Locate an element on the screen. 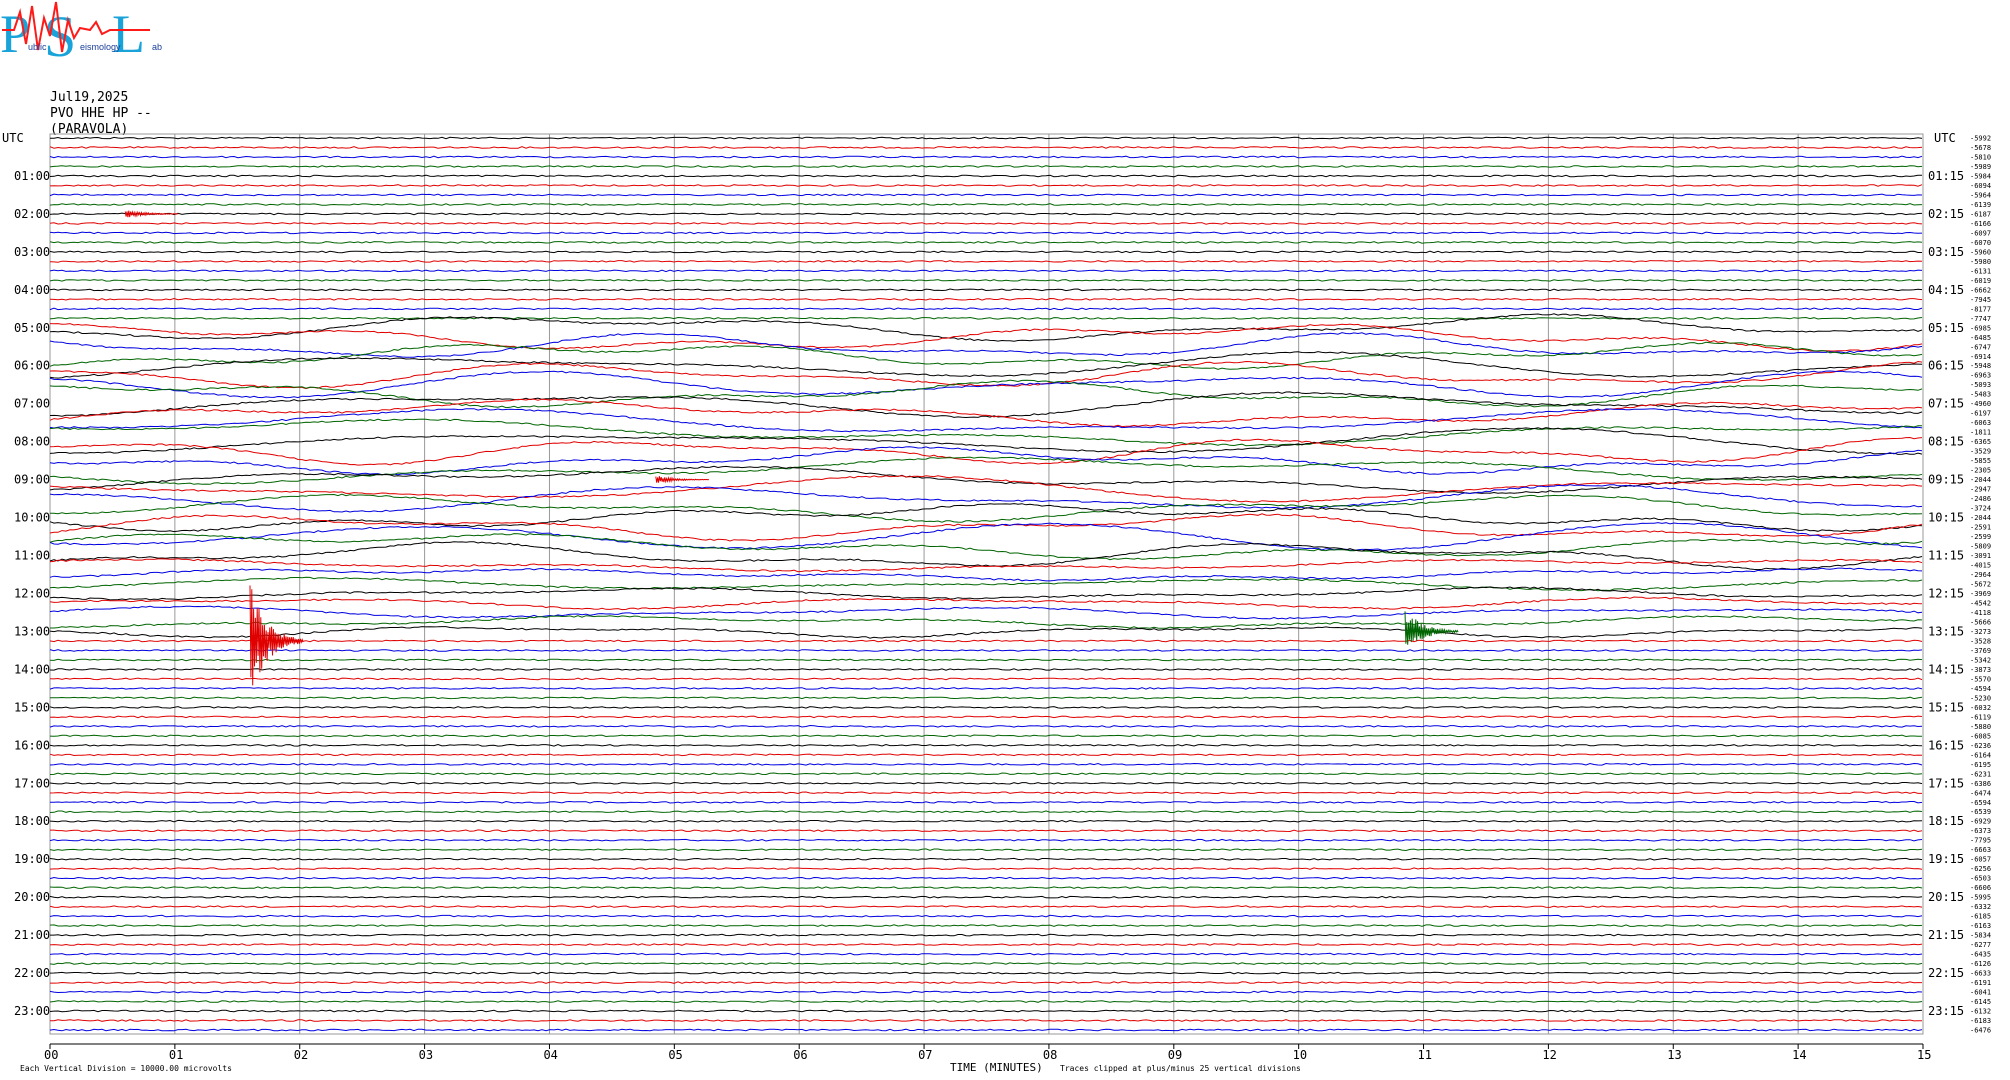  offset-label-47: -5672 is located at coordinates (1980, 585).